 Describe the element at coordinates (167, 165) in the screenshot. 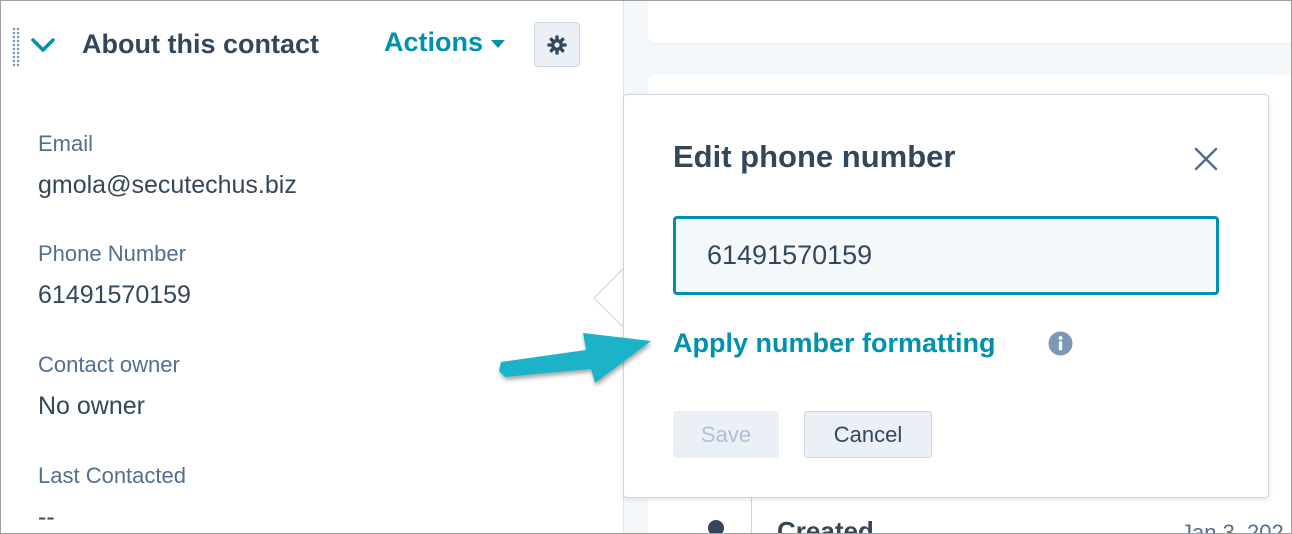

I see `property-email: Email gmola@secutechus.biz` at that location.